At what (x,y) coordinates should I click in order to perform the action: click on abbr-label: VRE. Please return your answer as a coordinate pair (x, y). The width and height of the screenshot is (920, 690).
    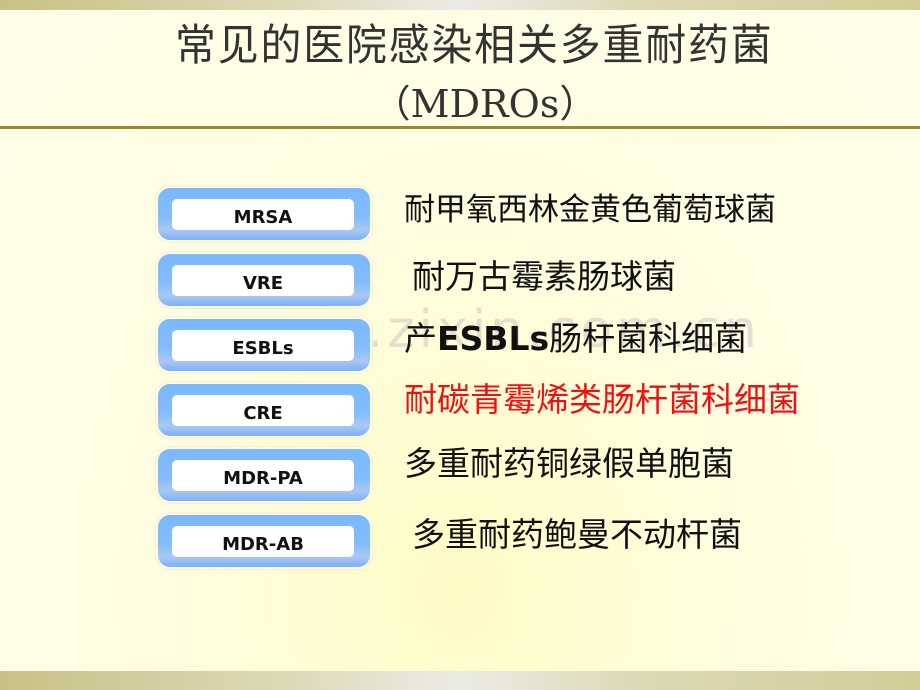
    Looking at the image, I should click on (263, 283).